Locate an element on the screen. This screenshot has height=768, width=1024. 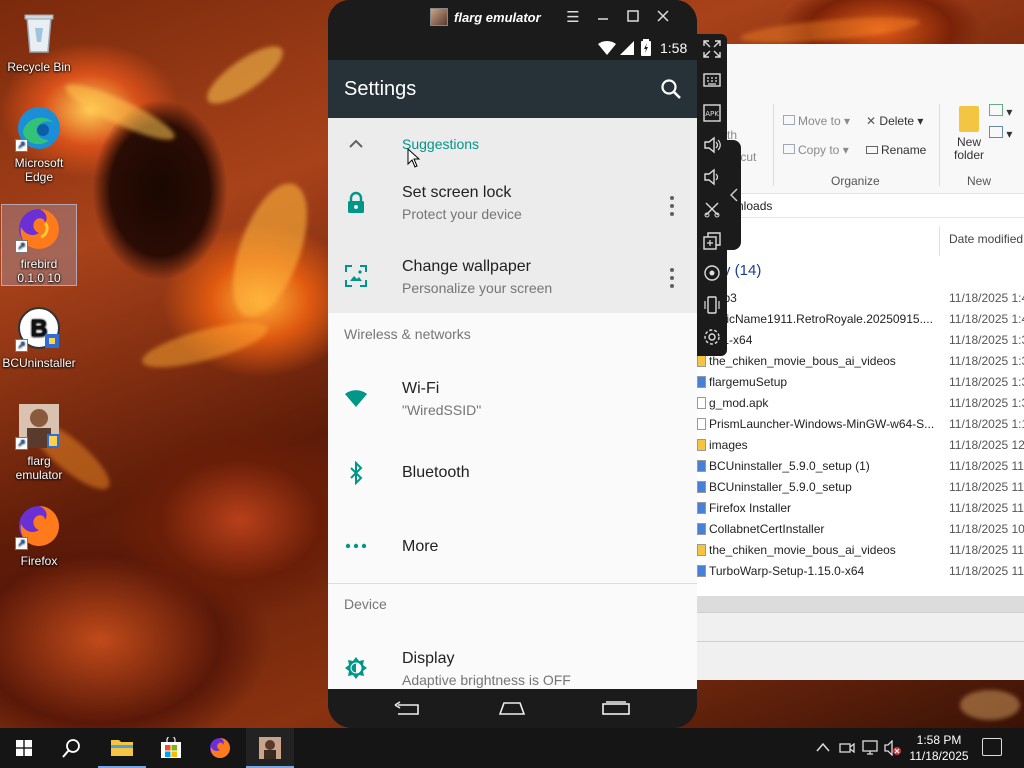
file-row: y.sb3 11/18/2025 1:4 is located at coordinates (860, 298).